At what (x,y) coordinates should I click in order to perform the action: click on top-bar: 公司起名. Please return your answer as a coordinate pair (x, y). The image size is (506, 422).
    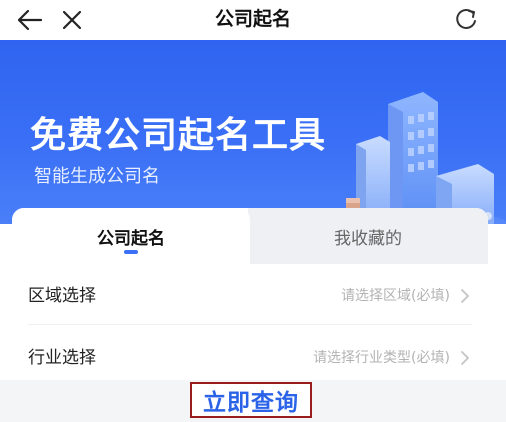
    Looking at the image, I should click on (253, 20).